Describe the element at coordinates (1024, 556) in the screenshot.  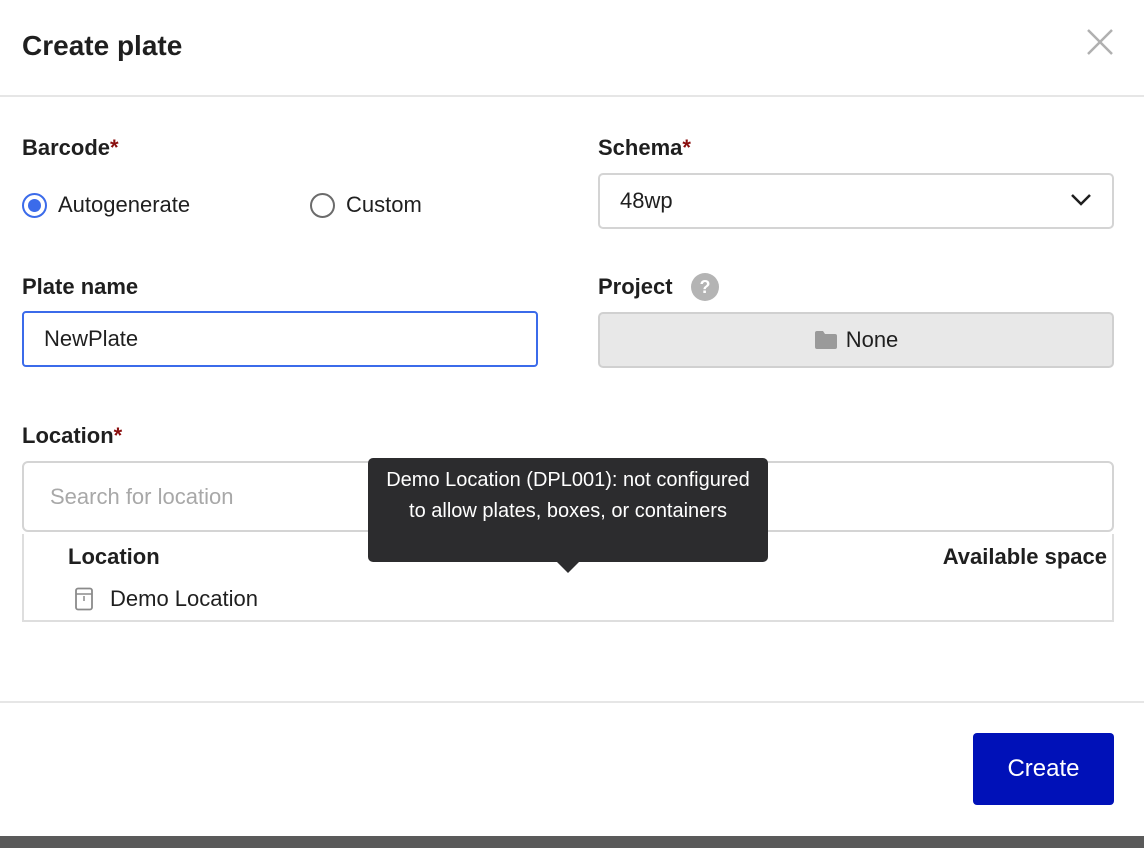
I see `column-header-available-space: Available space` at that location.